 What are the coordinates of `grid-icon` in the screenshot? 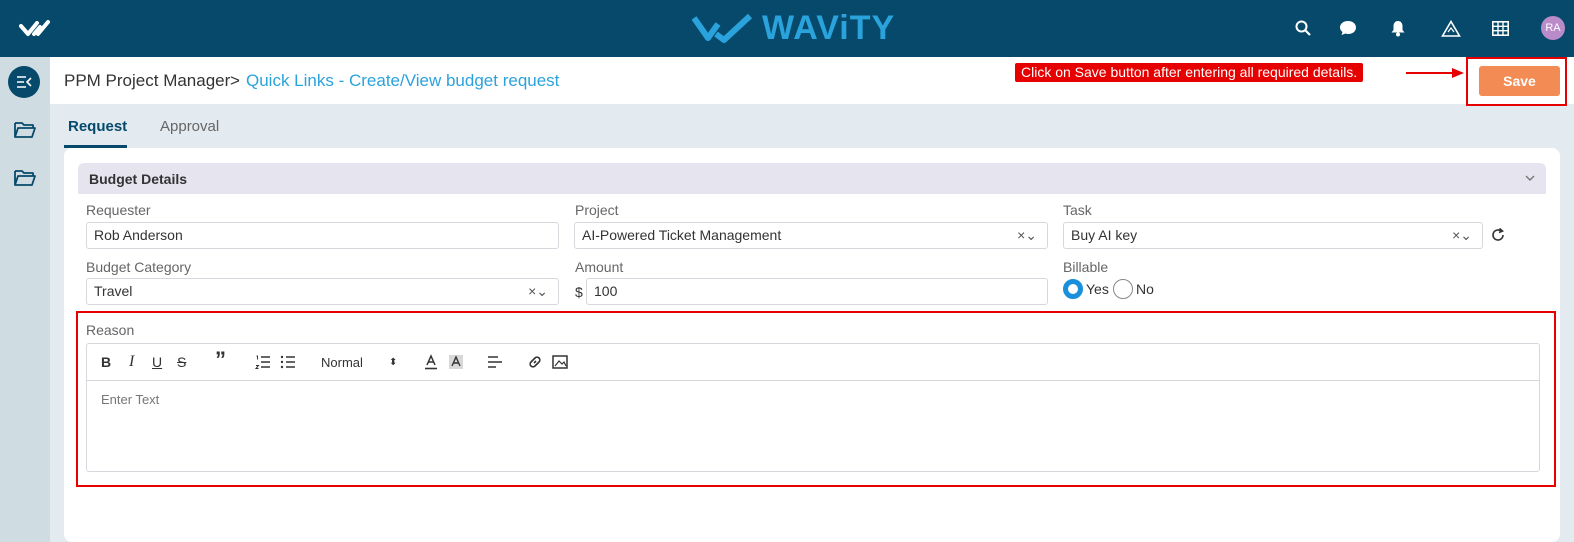 It's located at (1500, 28).